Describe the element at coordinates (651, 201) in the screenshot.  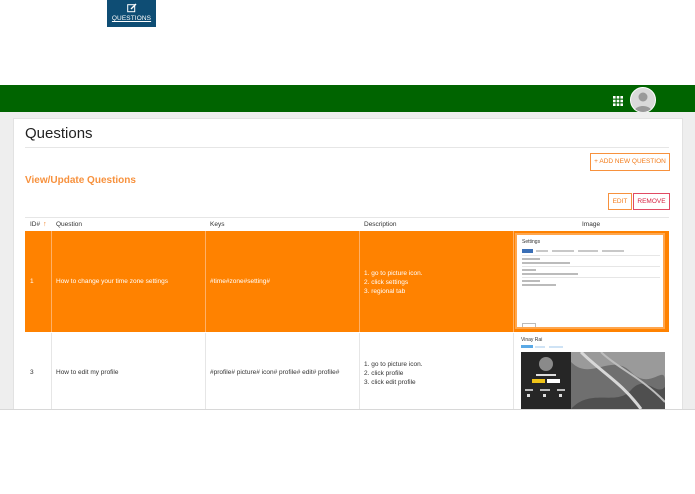
I see `remove-button: REMOVE` at that location.